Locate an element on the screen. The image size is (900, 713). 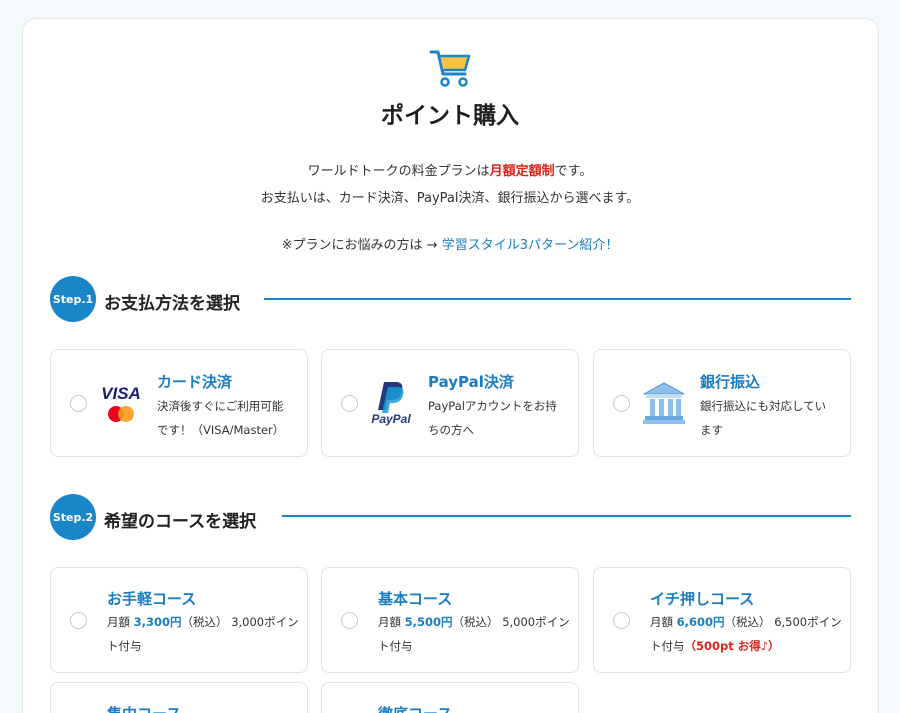
payment-methods-text: お支払いは、カード決済、PayPal決済、銀行振込から選べます。 is located at coordinates (450, 198).